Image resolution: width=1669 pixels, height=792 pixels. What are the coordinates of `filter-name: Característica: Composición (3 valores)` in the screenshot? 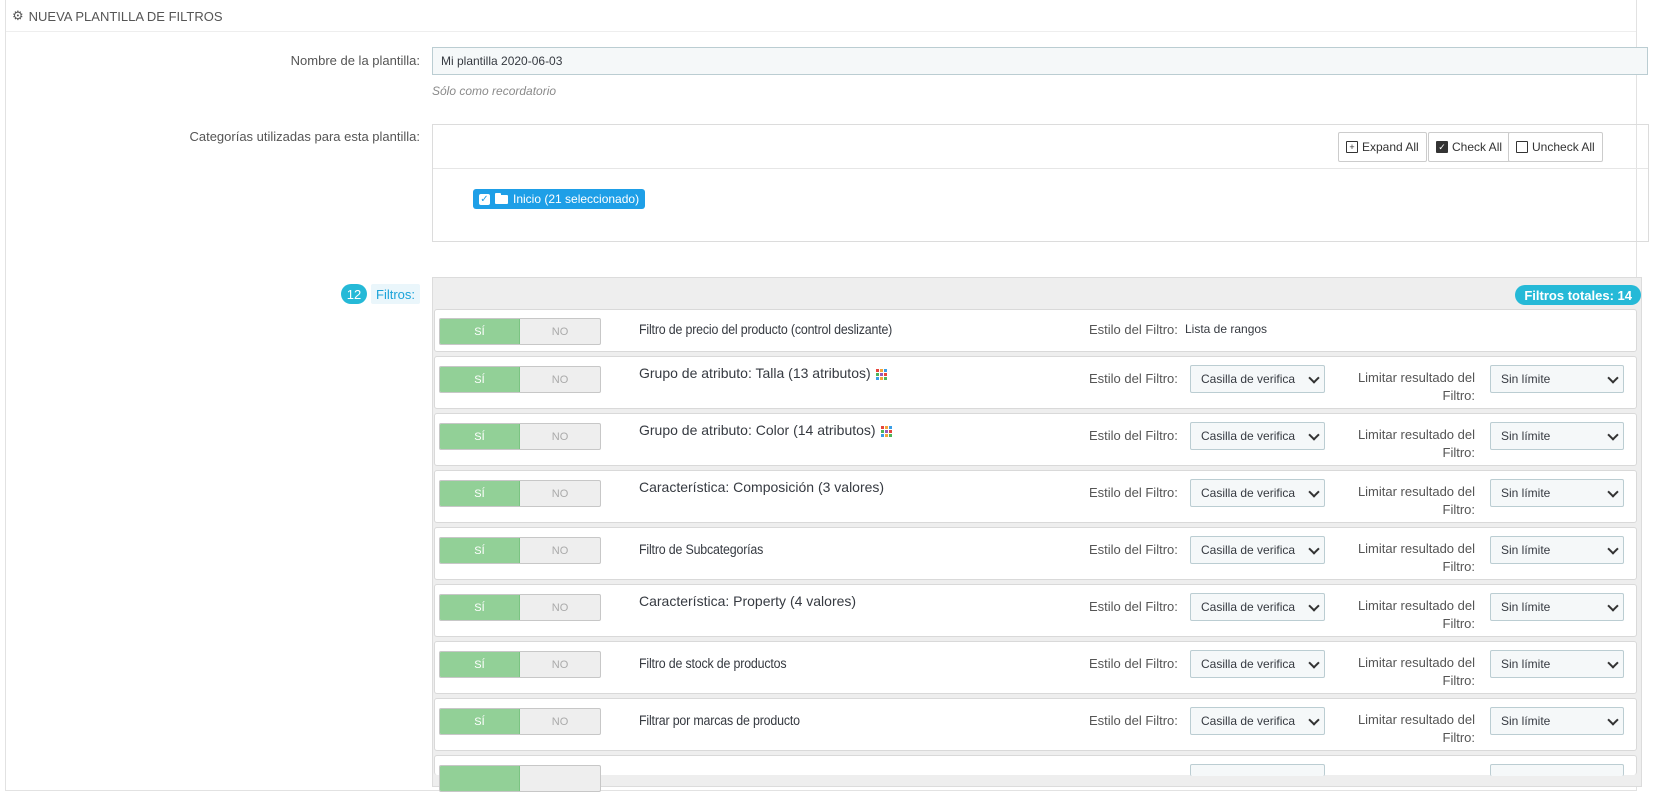 It's located at (762, 487).